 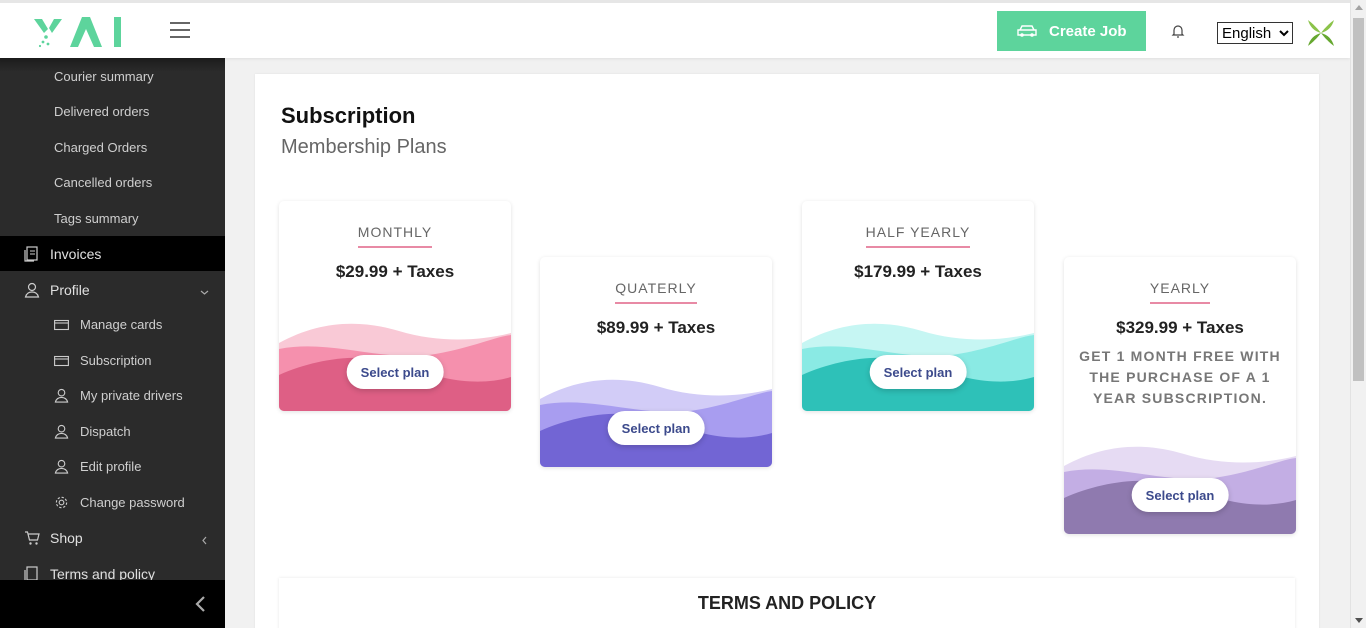 What do you see at coordinates (1255, 33) in the screenshot?
I see `language-select: English` at bounding box center [1255, 33].